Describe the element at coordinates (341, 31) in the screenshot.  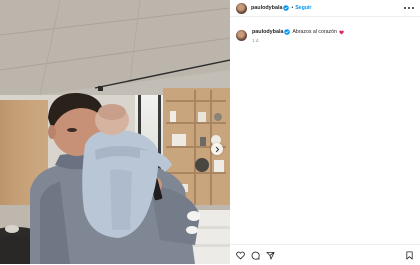
I see `red-heart-emoji-icon` at that location.